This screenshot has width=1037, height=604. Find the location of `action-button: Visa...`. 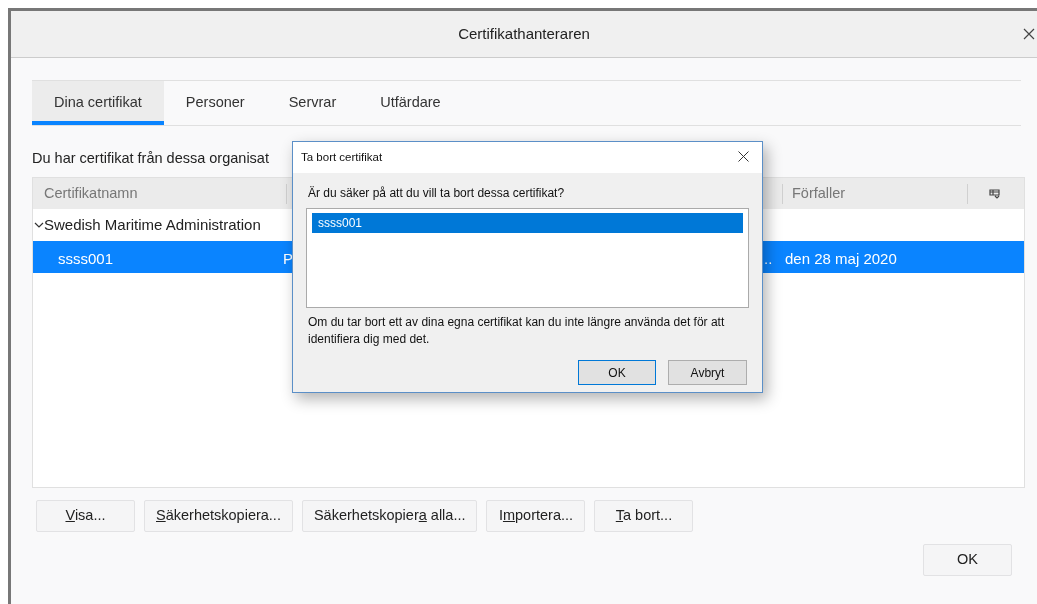

action-button: Visa... is located at coordinates (85, 516).